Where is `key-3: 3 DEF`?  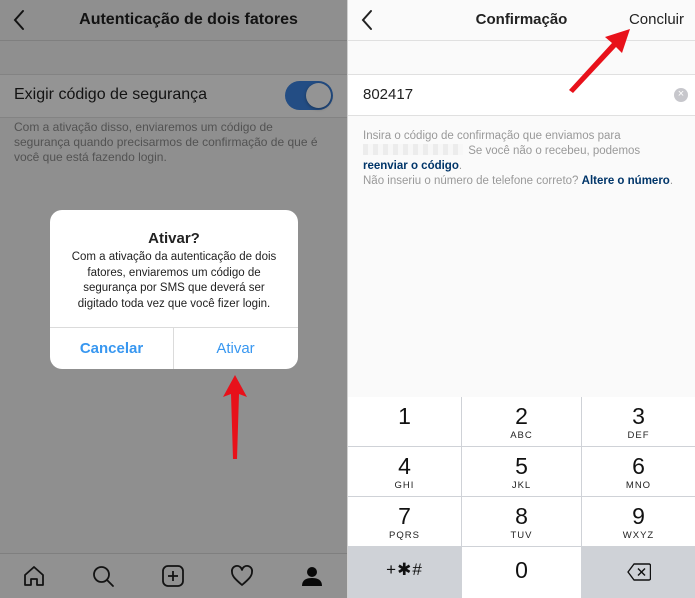 key-3: 3 DEF is located at coordinates (638, 421).